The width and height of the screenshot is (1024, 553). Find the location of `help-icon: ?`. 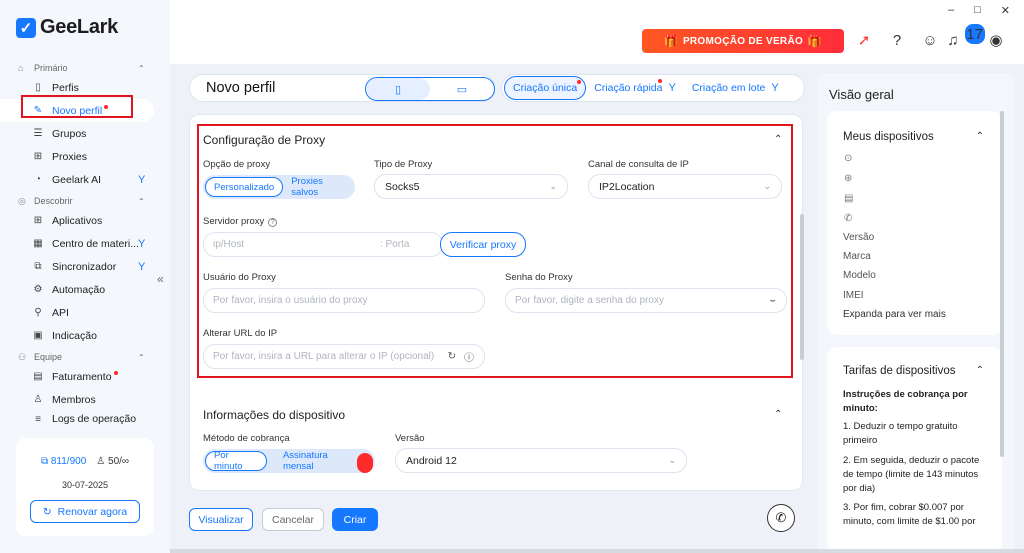

help-icon: ? is located at coordinates (897, 40).